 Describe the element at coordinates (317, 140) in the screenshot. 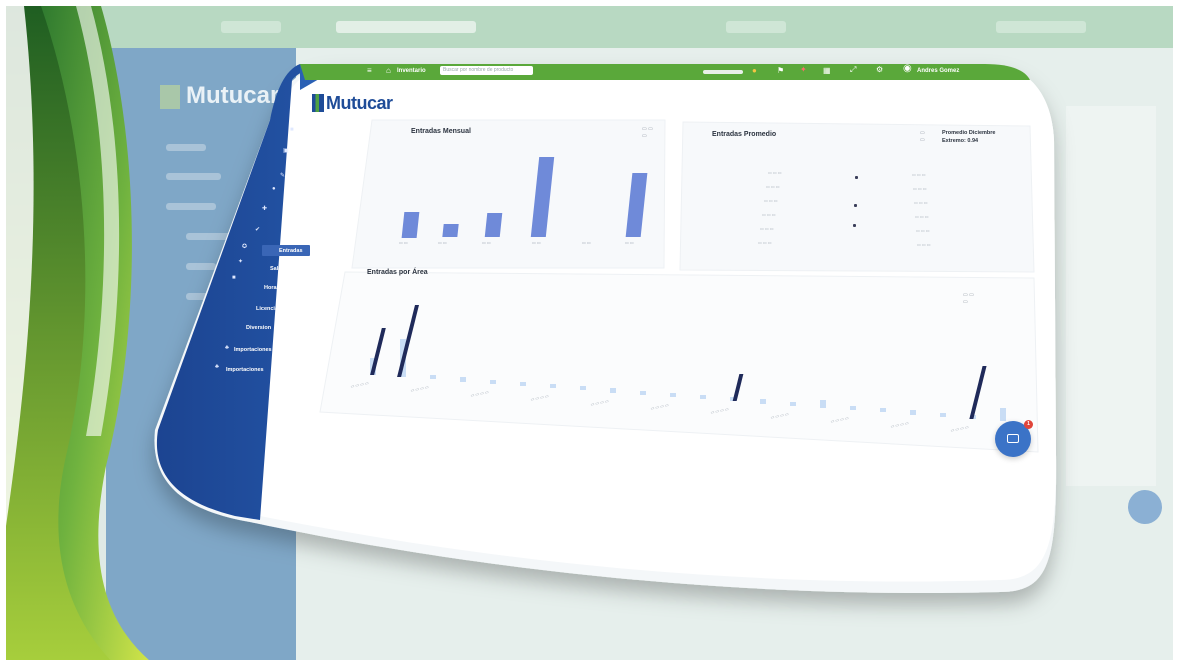

I see `sidebar-item-dashboard: Dashboard` at that location.